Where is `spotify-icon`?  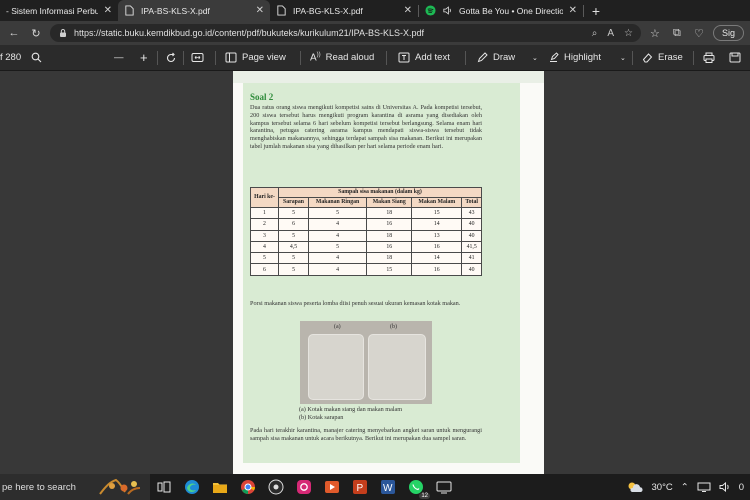 spotify-icon is located at coordinates (430, 10).